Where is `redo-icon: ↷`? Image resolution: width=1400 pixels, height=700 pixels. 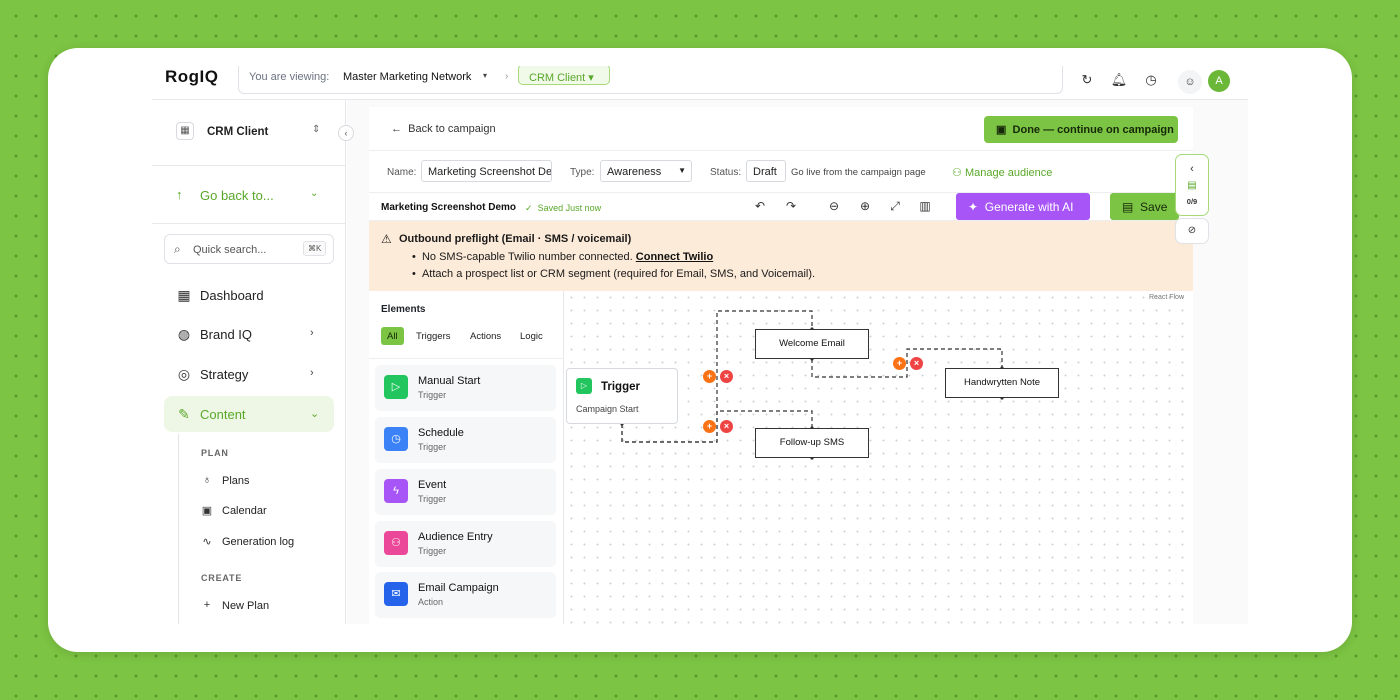 redo-icon: ↷ is located at coordinates (791, 206).